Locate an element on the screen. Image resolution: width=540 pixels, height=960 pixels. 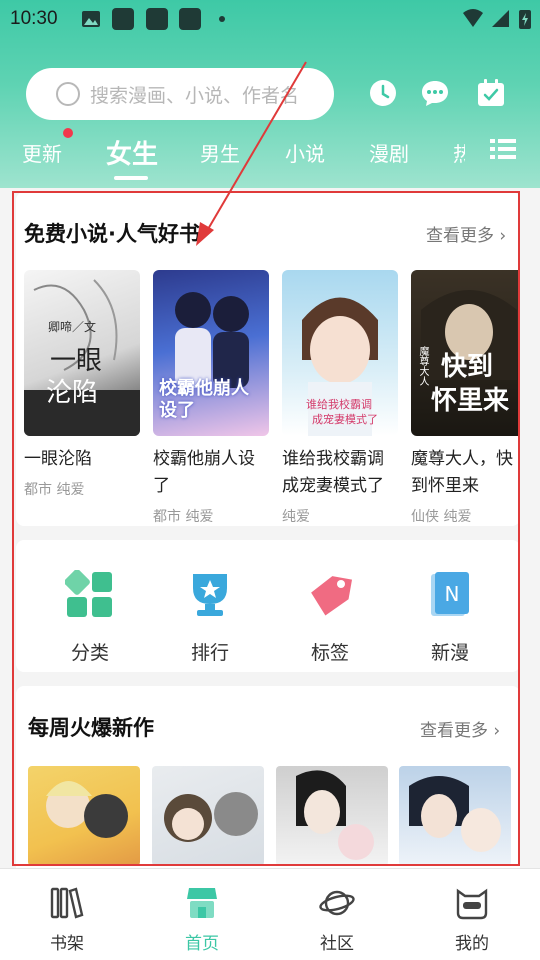
bookshelf-icon is located at coordinates (67, 903).